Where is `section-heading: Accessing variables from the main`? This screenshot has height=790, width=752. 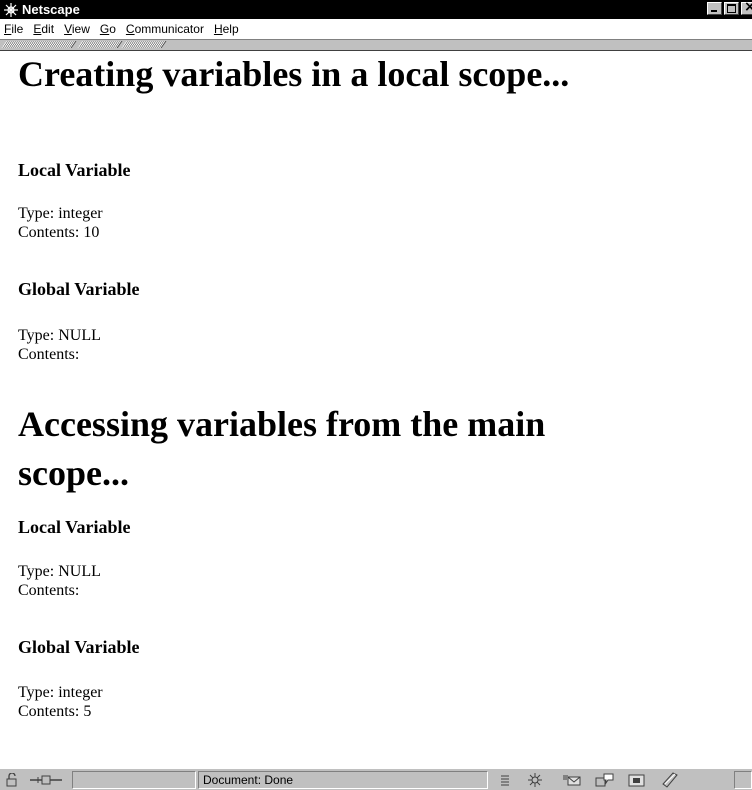
section-heading: Accessing variables from the main is located at coordinates (282, 424).